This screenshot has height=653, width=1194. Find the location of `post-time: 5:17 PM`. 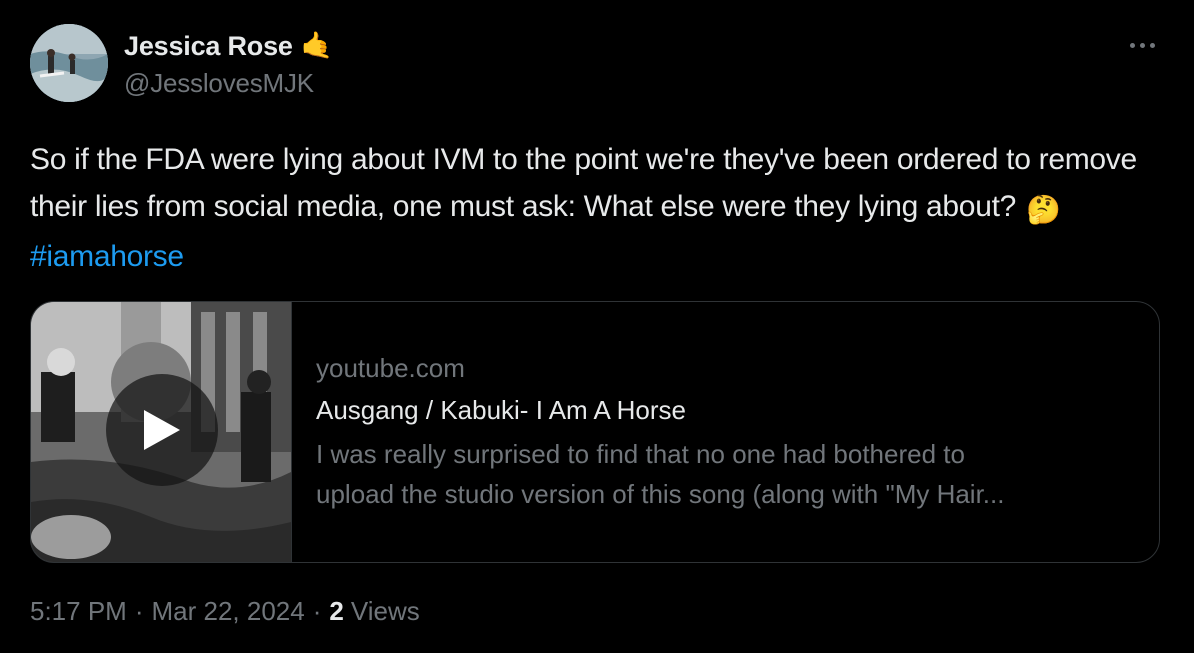

post-time: 5:17 PM is located at coordinates (78, 611).